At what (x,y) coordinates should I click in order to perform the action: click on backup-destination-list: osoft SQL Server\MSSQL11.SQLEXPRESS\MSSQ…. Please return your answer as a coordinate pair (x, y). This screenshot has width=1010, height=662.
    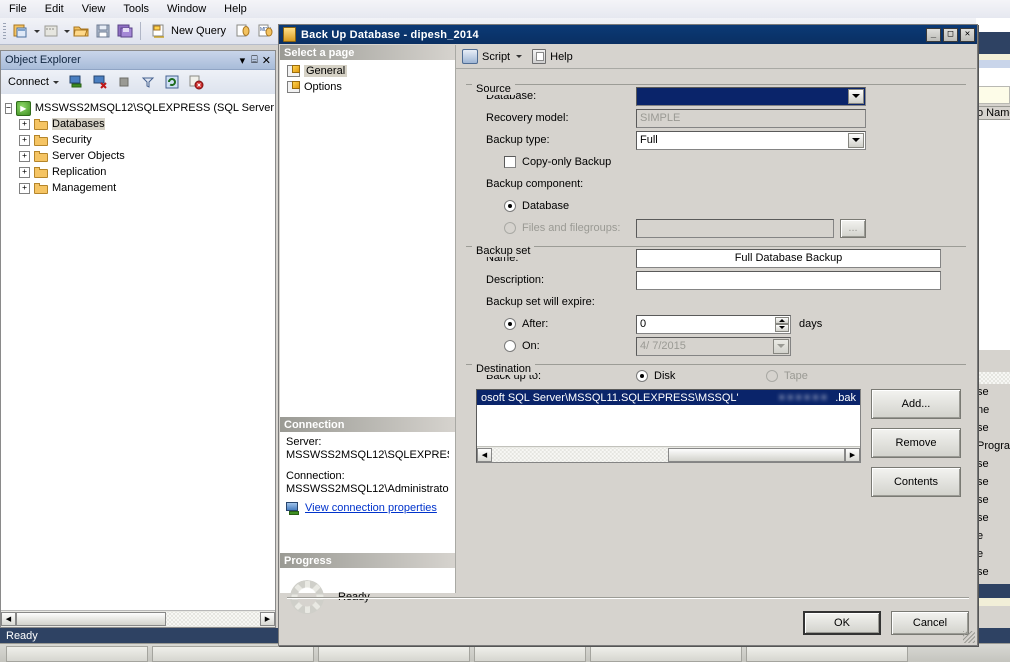
    Looking at the image, I should click on (668, 426).